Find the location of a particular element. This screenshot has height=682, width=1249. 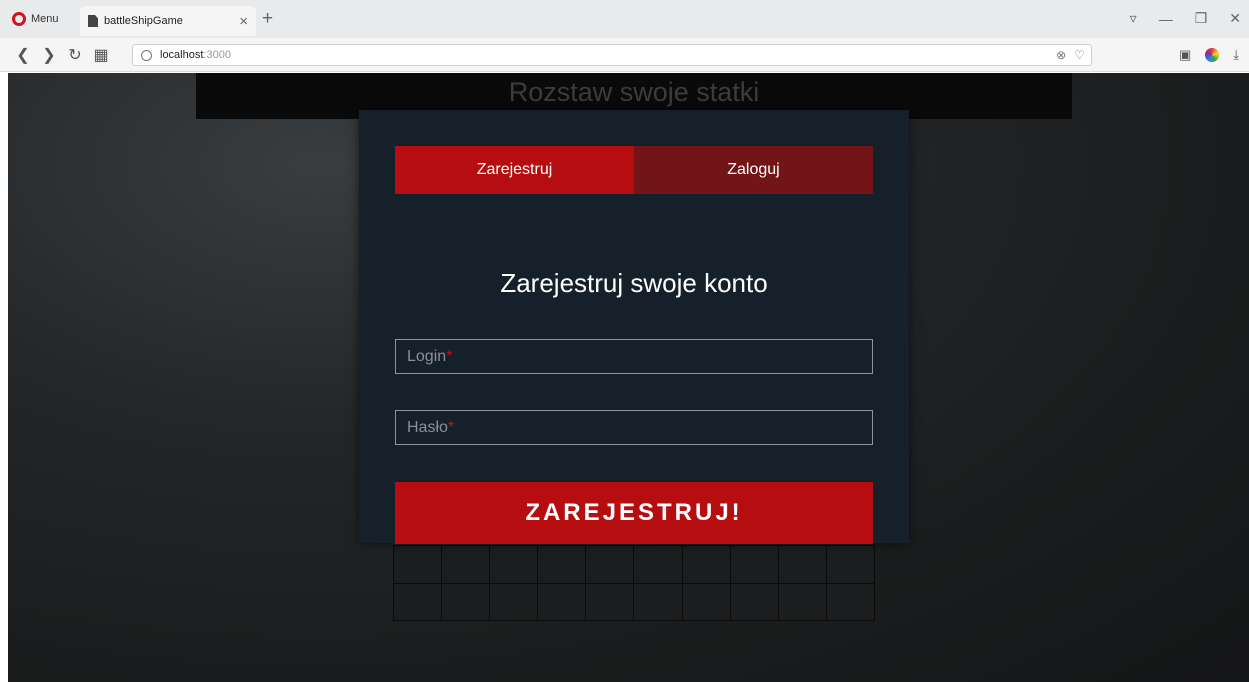

minimize-icon: — is located at coordinates (1166, 19).